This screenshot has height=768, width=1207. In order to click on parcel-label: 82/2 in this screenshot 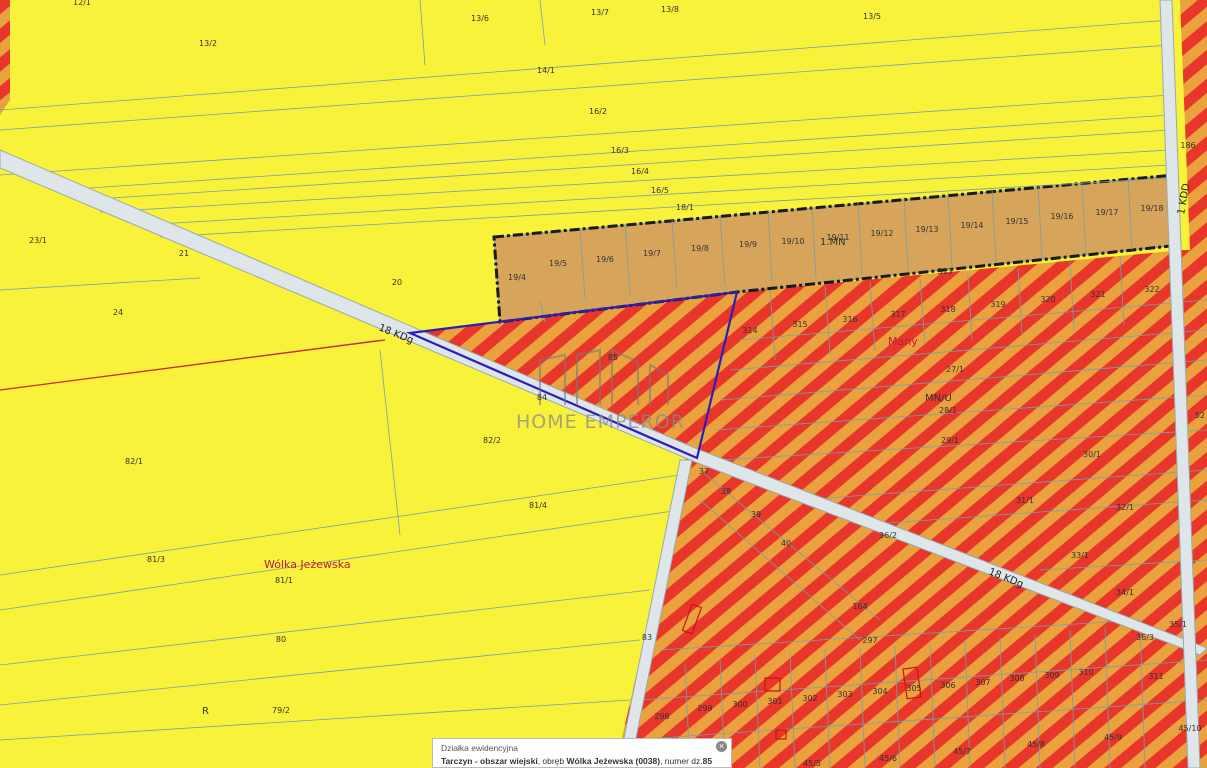, I will do `click(492, 440)`.